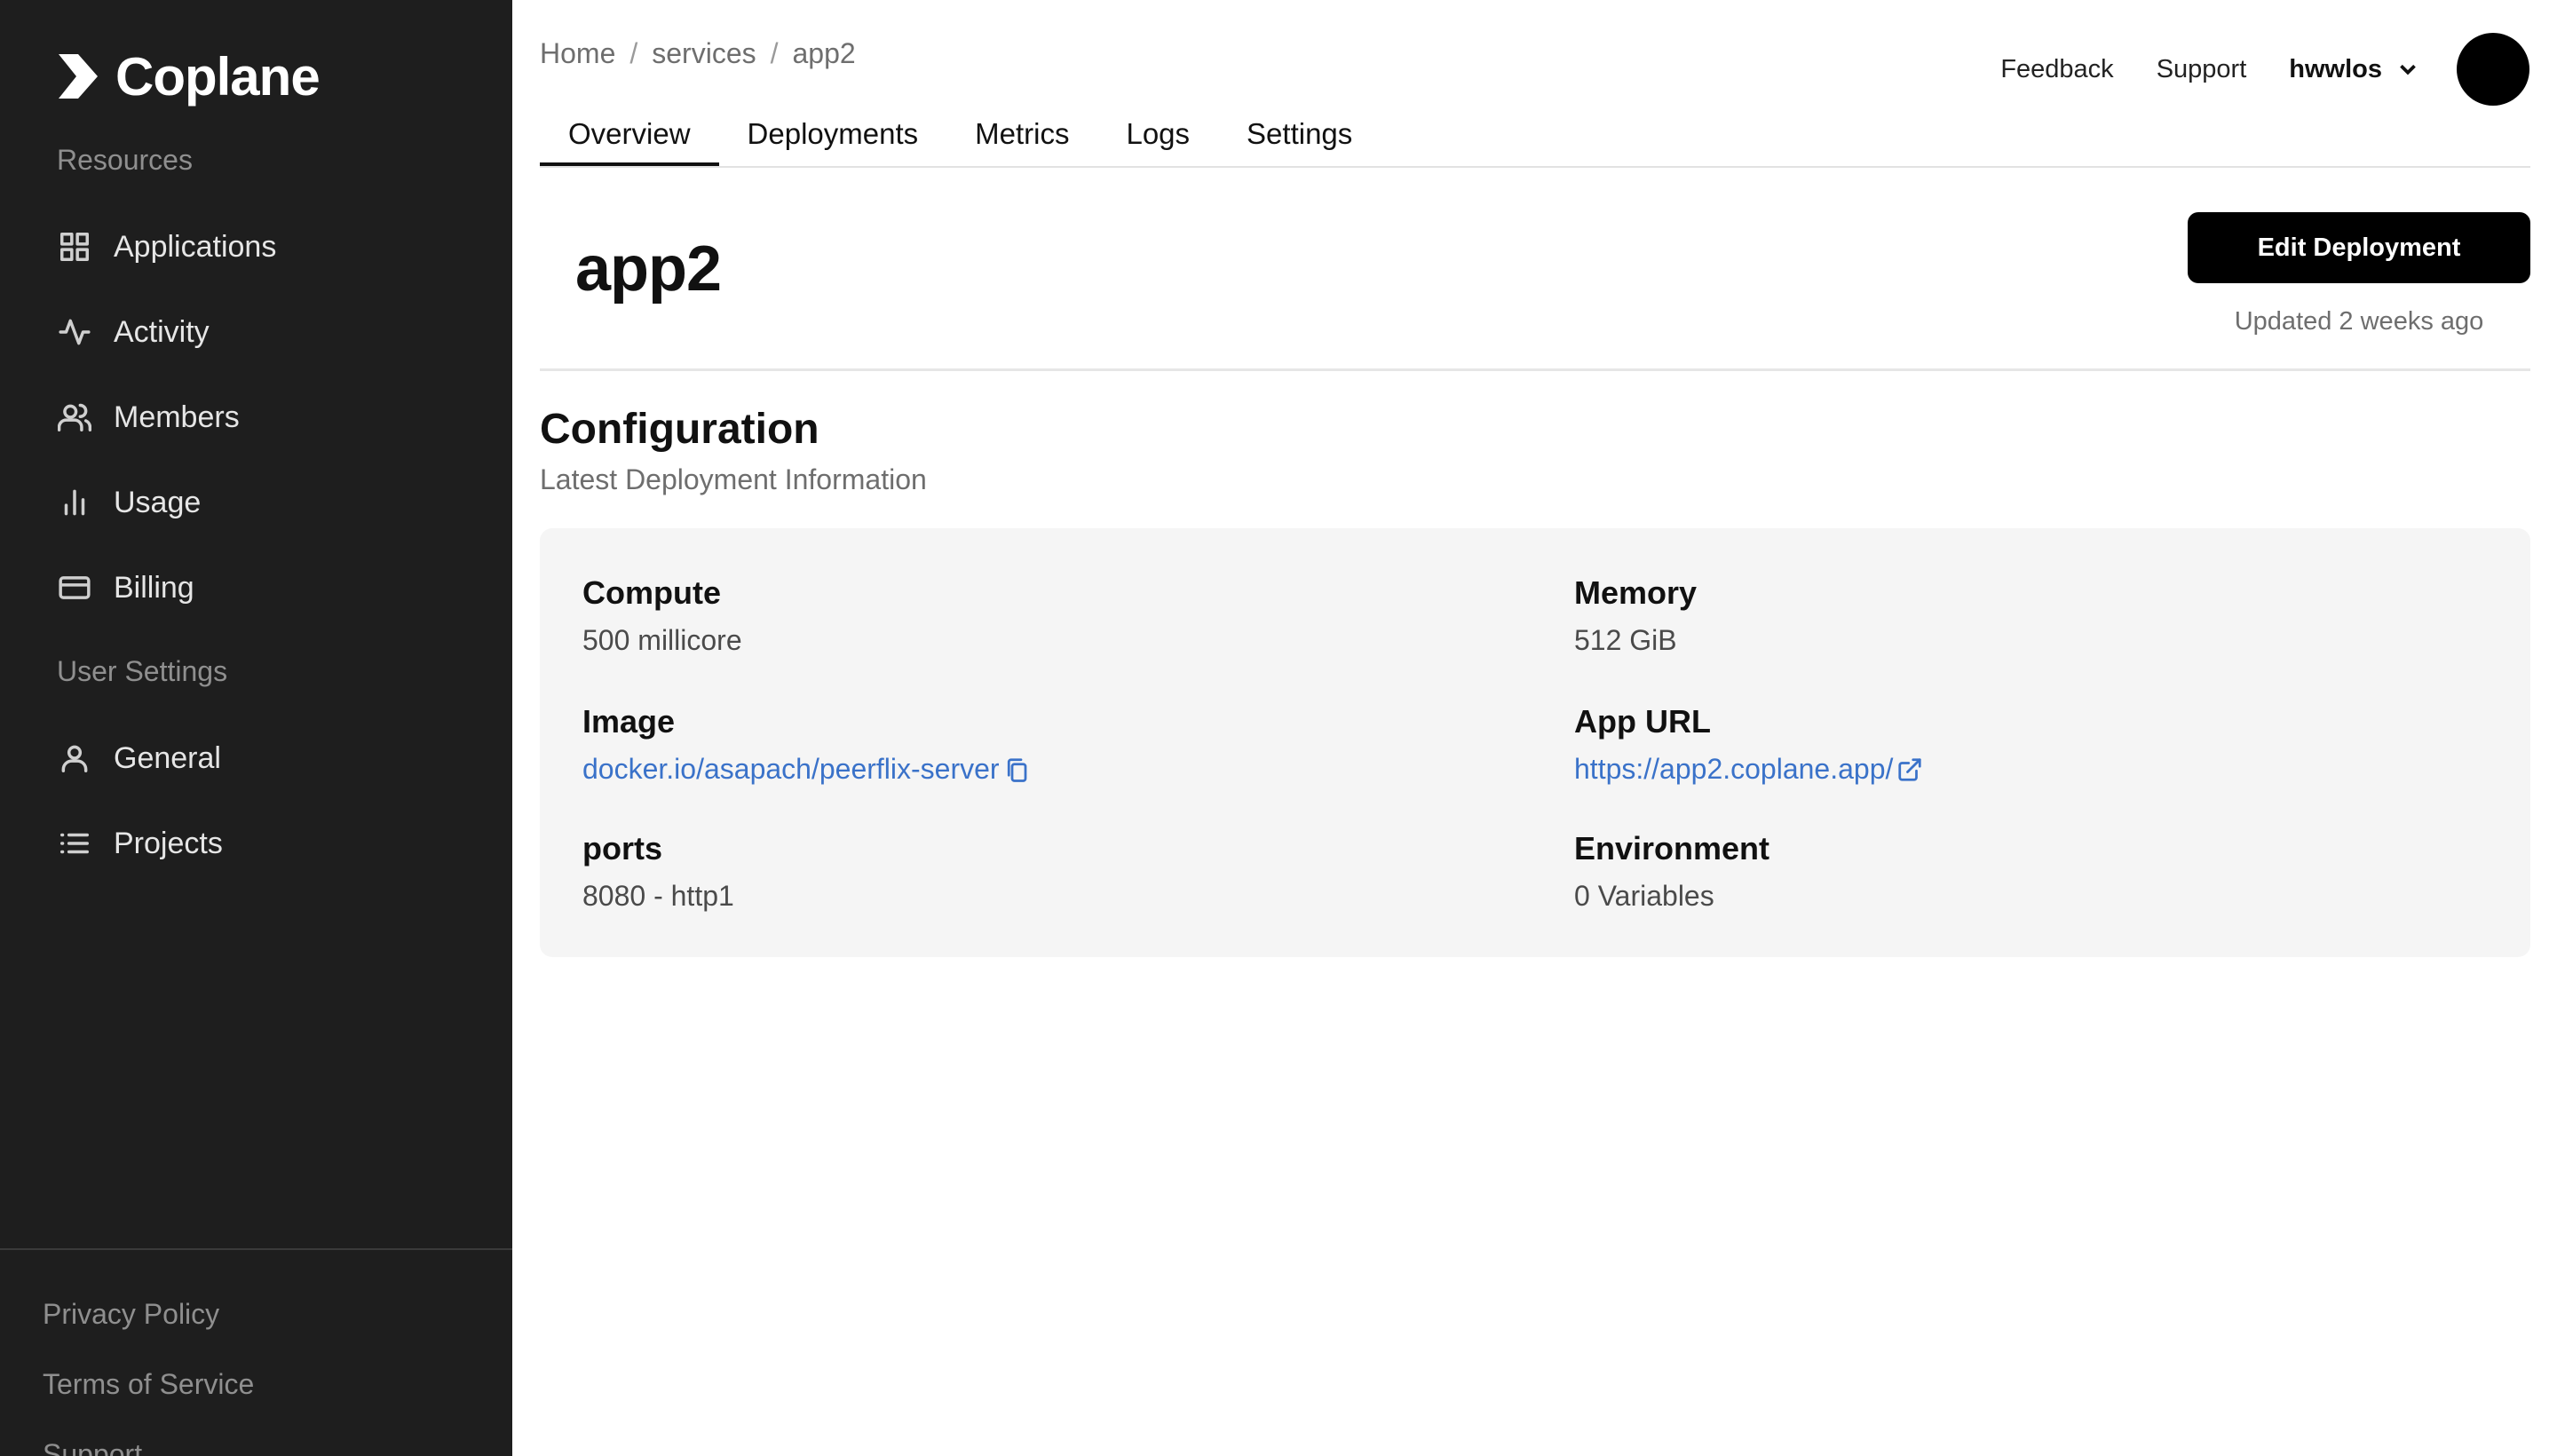 The width and height of the screenshot is (2557, 1456). What do you see at coordinates (131, 1314) in the screenshot?
I see `privacy-policy-link: Privacy Policy` at bounding box center [131, 1314].